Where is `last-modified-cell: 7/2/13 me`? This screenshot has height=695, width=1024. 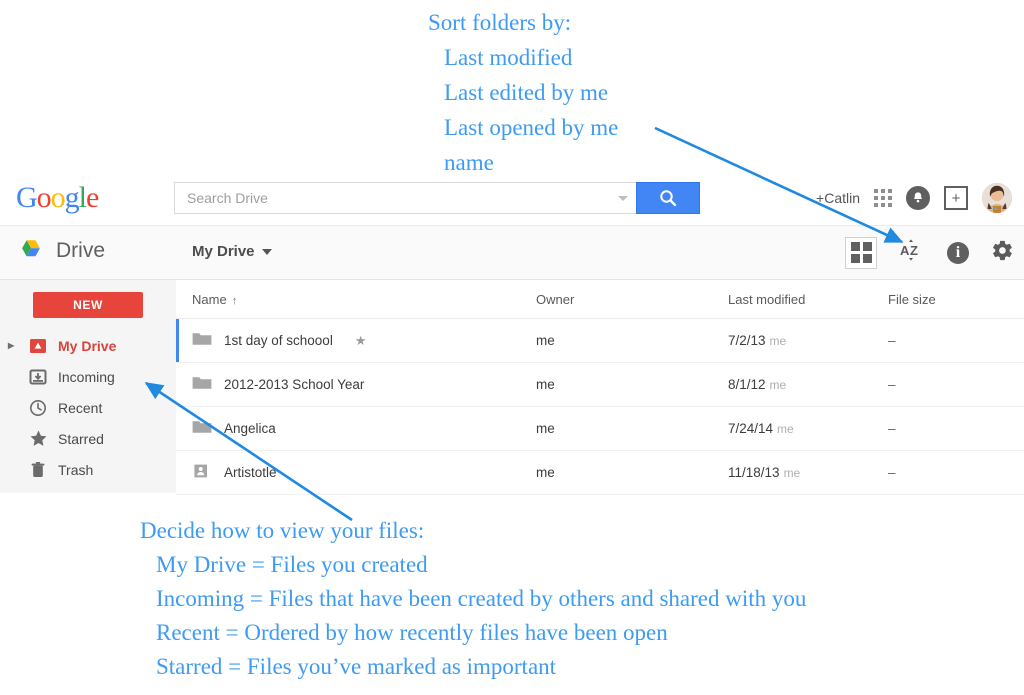 last-modified-cell: 7/2/13 me is located at coordinates (808, 340).